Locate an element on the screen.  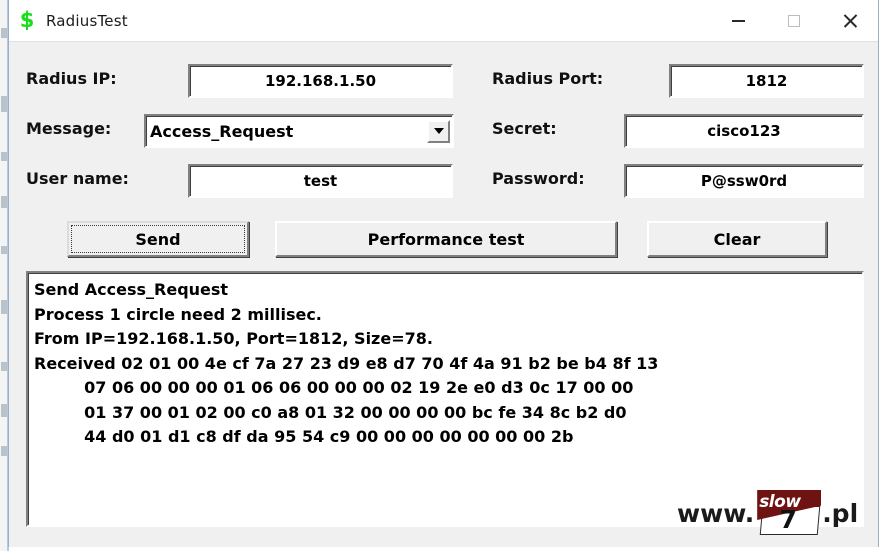
message-selected-value: Access_Request is located at coordinates (222, 131).